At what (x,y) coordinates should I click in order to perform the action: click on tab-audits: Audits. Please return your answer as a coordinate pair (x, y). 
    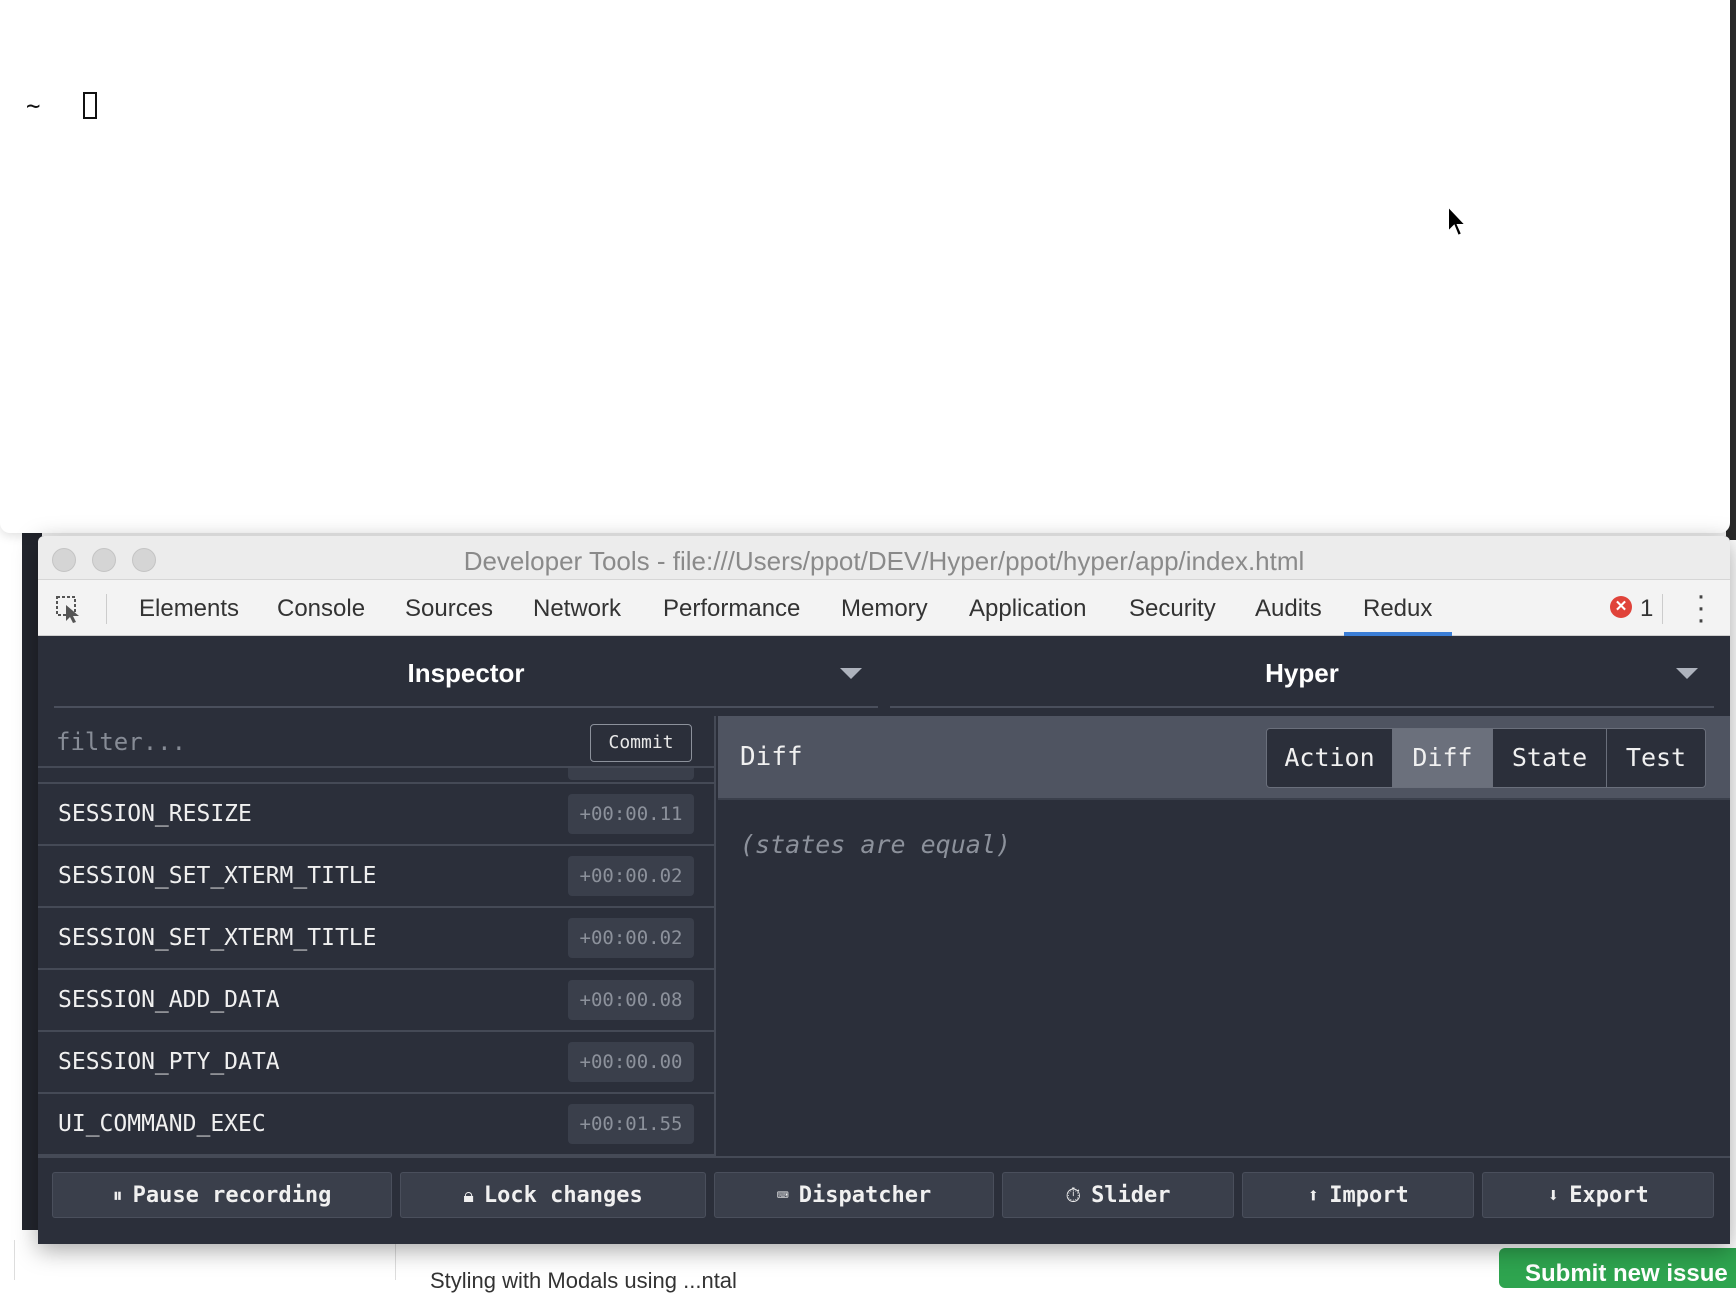
    Looking at the image, I should click on (1288, 609).